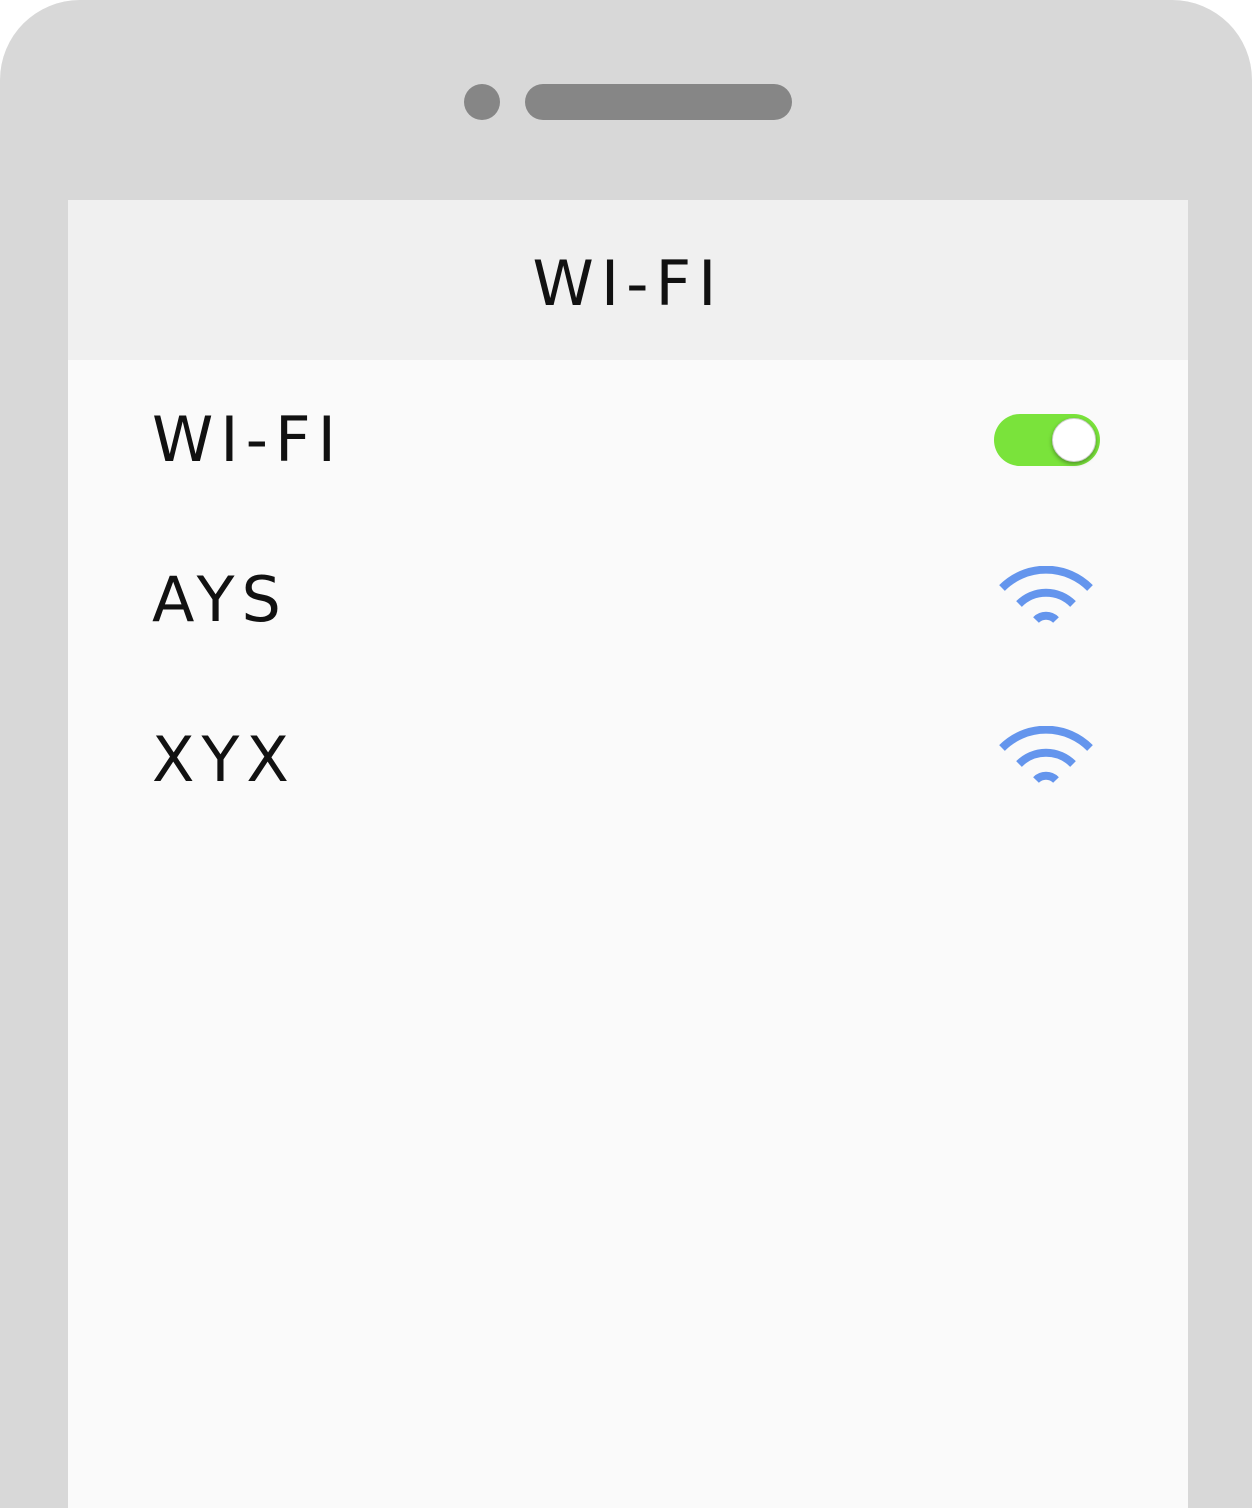 Image resolution: width=1252 pixels, height=1508 pixels. What do you see at coordinates (247, 439) in the screenshot?
I see `wifi-toggle-label: WI-FI` at bounding box center [247, 439].